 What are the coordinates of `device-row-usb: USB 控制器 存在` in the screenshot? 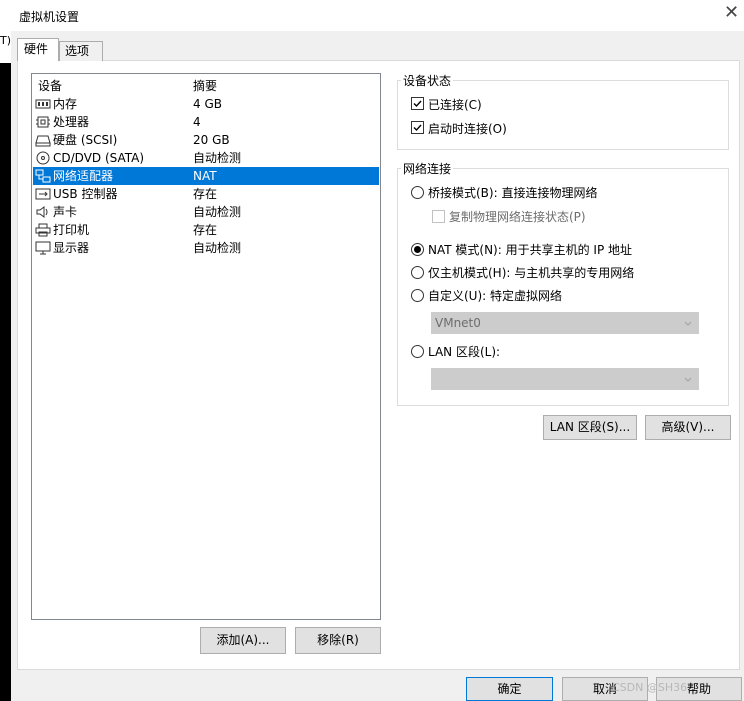 It's located at (206, 194).